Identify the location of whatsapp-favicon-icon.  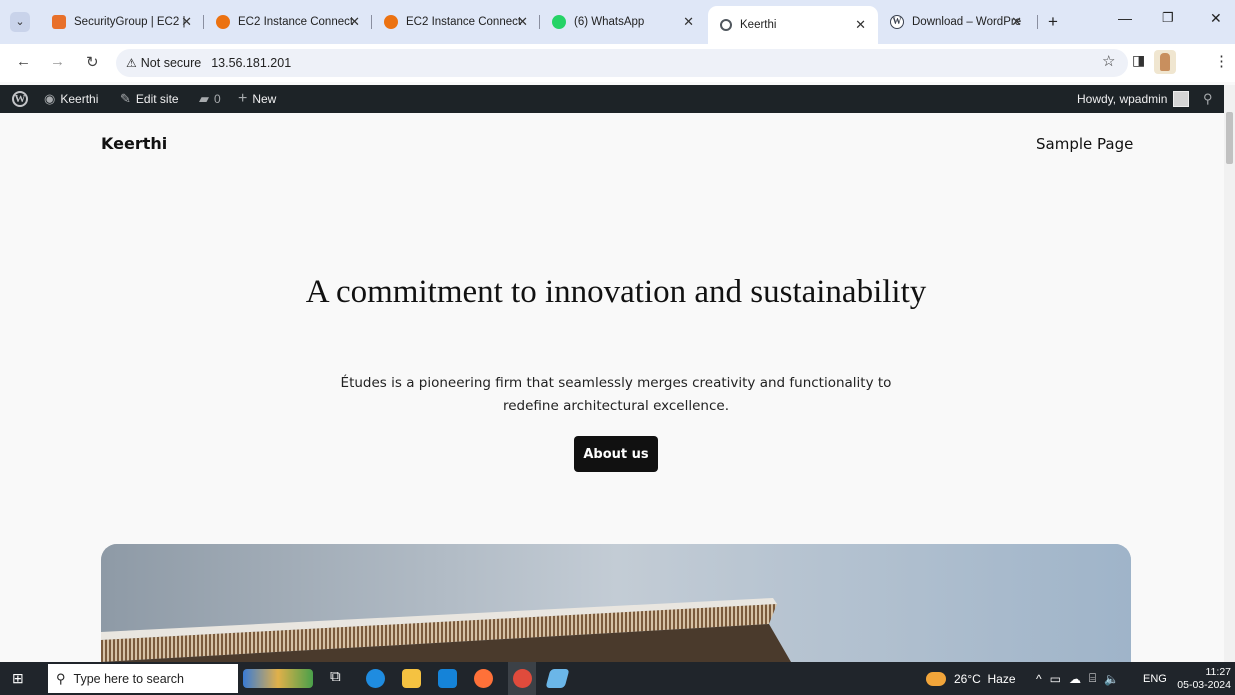
(559, 22).